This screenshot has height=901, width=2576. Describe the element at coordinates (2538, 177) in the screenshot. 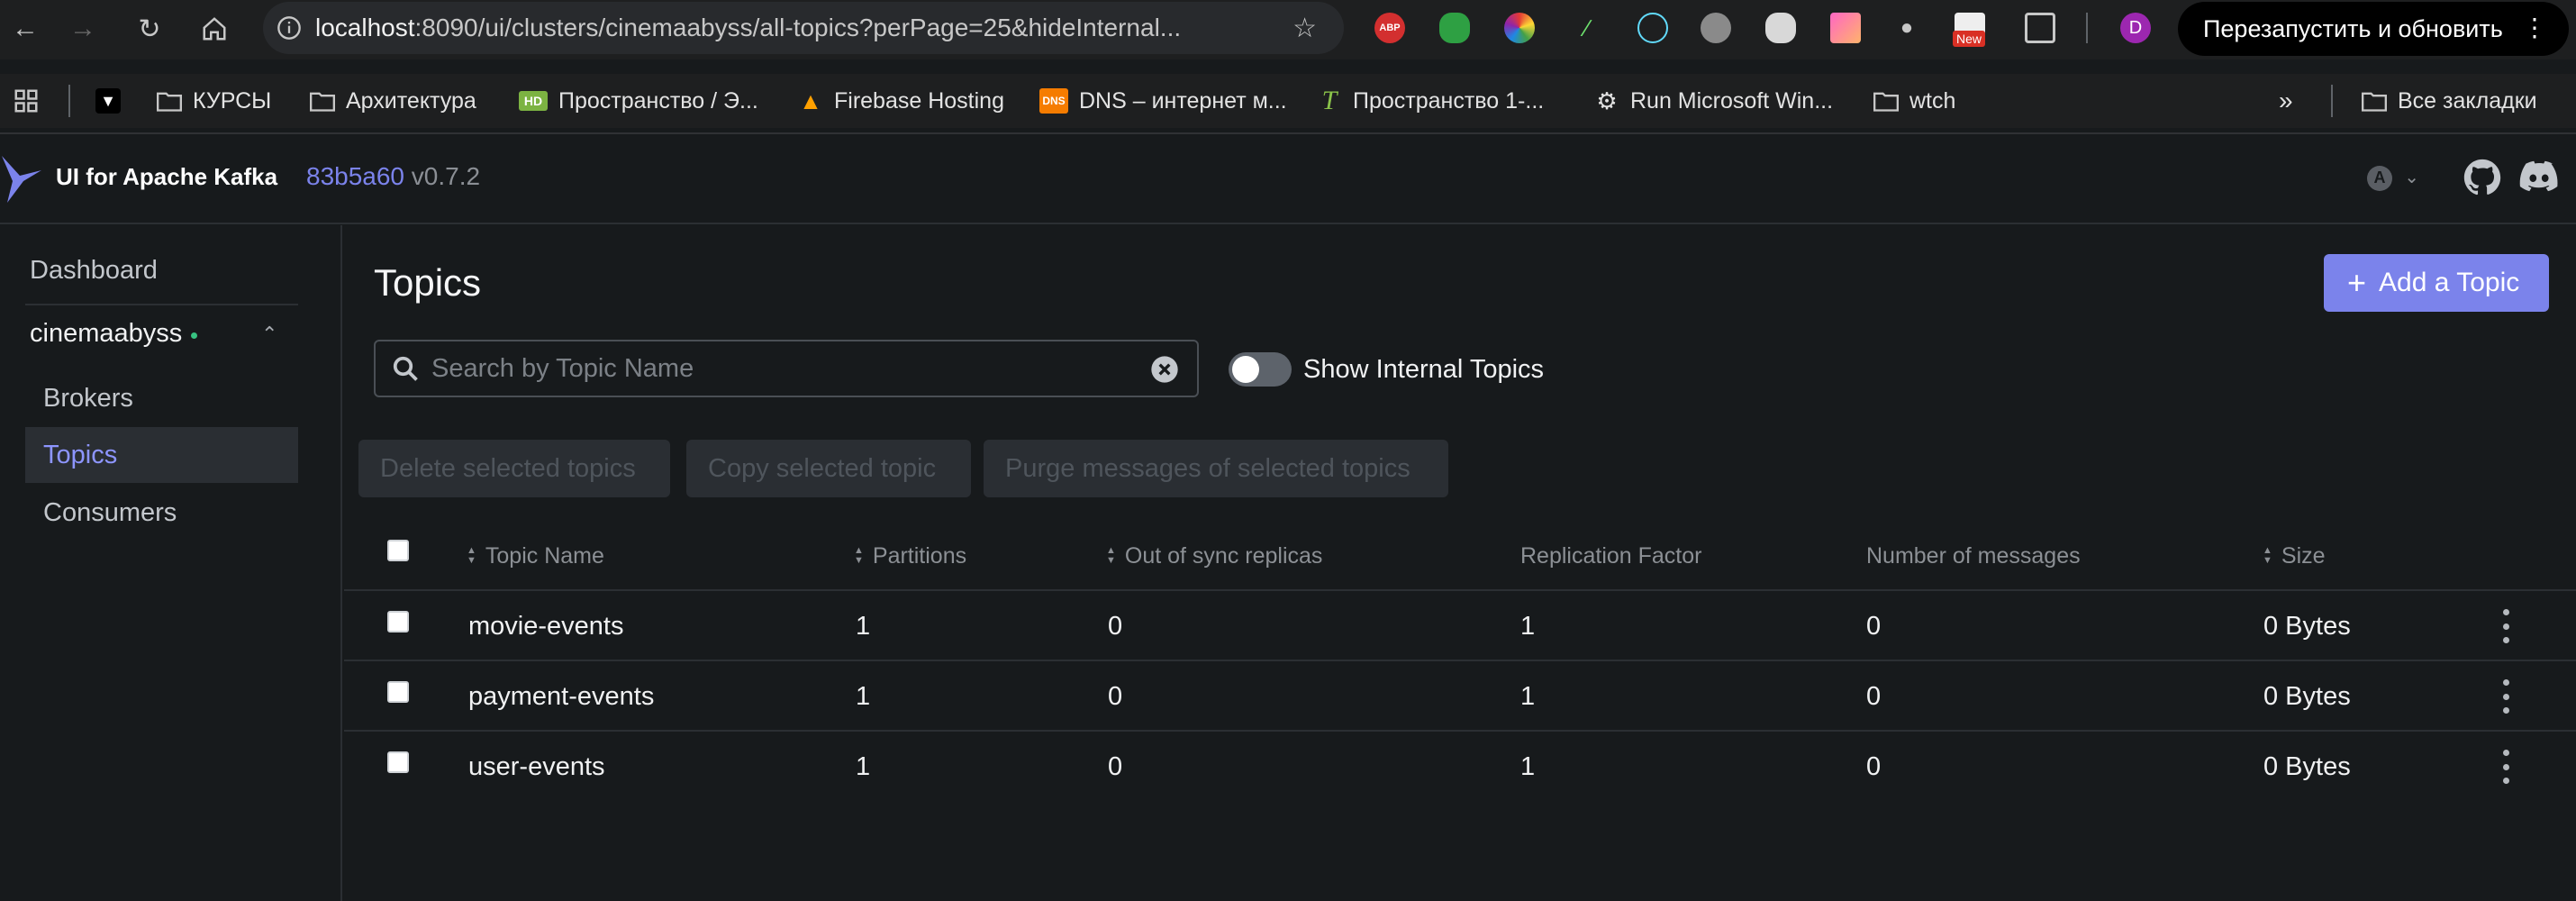

I see `discord-icon` at that location.